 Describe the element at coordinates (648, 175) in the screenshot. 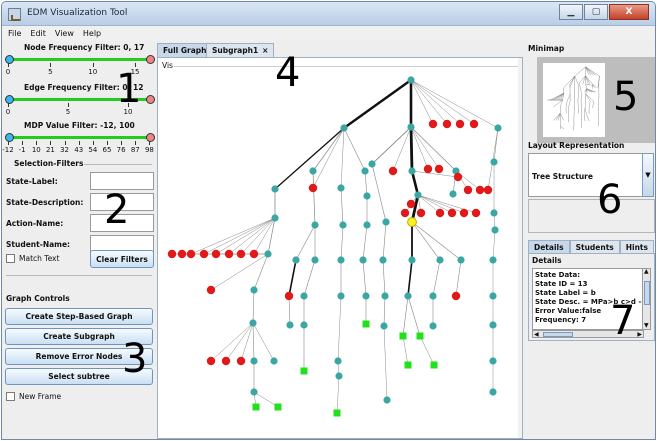

I see `chevron-down-icon: ▼` at that location.